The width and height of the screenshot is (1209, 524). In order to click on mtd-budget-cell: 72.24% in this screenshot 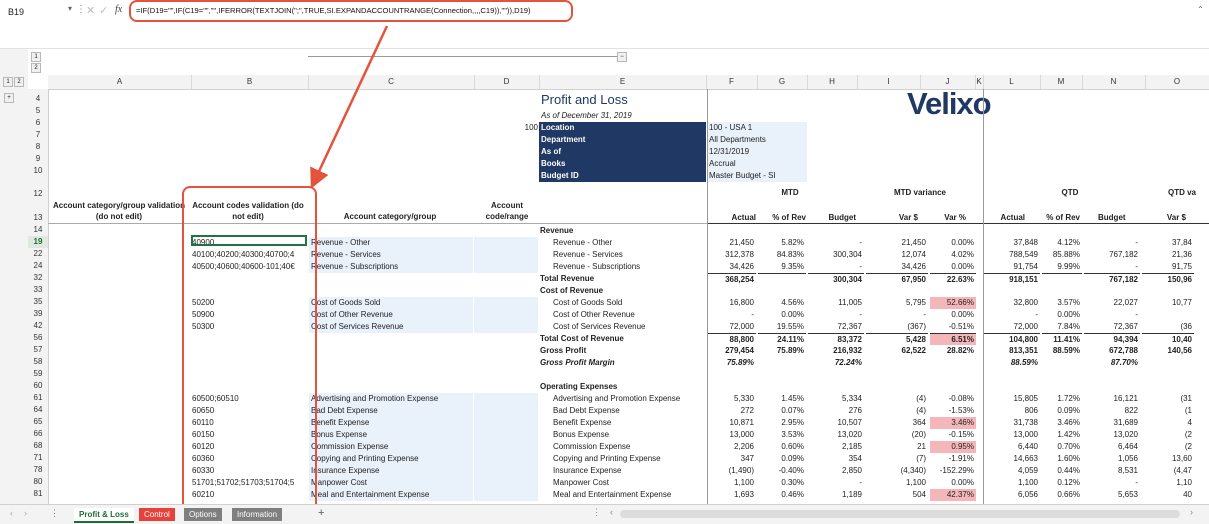, I will do `click(836, 363)`.